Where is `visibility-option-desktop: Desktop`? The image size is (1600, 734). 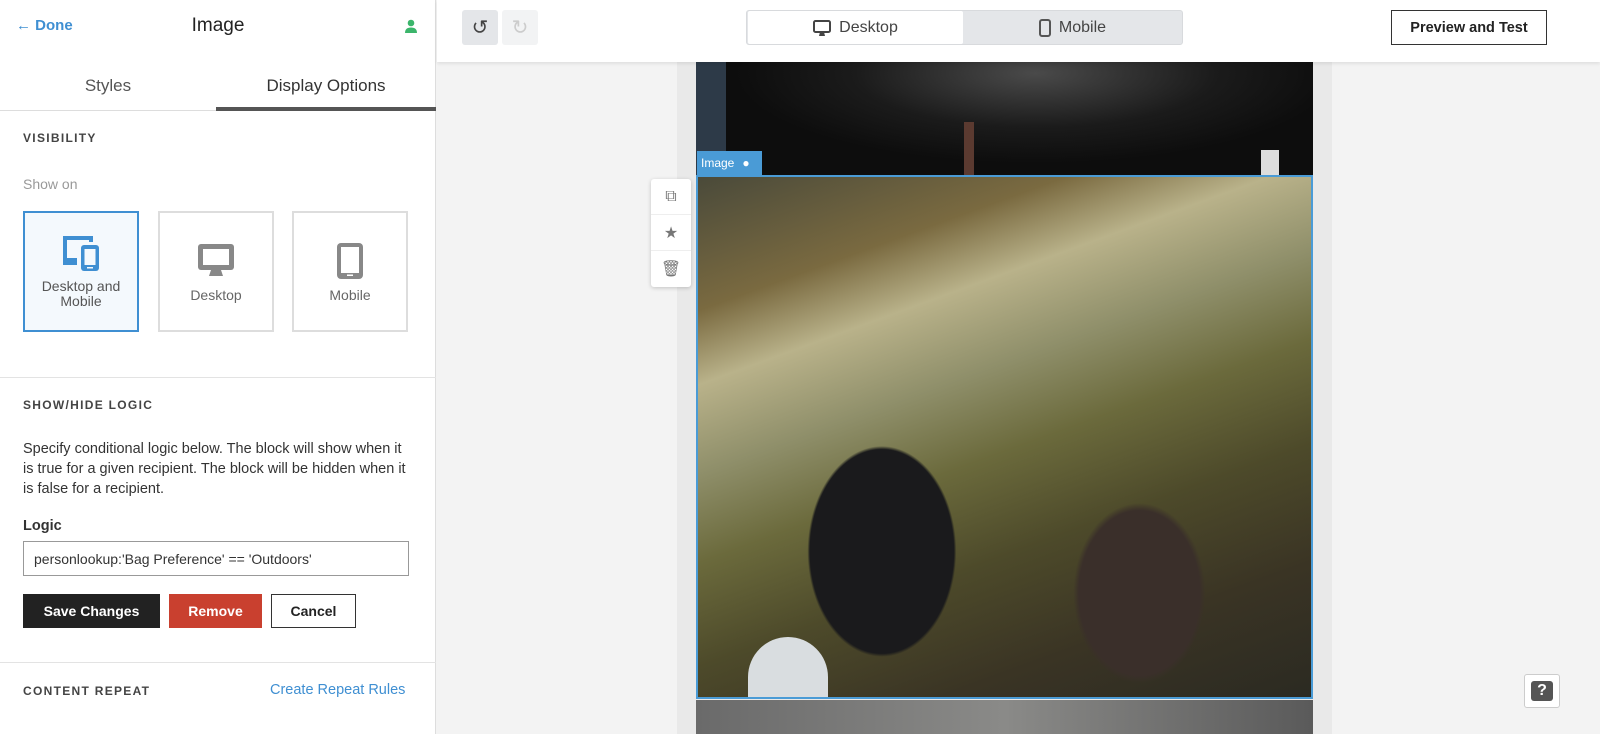
visibility-option-desktop: Desktop is located at coordinates (216, 271).